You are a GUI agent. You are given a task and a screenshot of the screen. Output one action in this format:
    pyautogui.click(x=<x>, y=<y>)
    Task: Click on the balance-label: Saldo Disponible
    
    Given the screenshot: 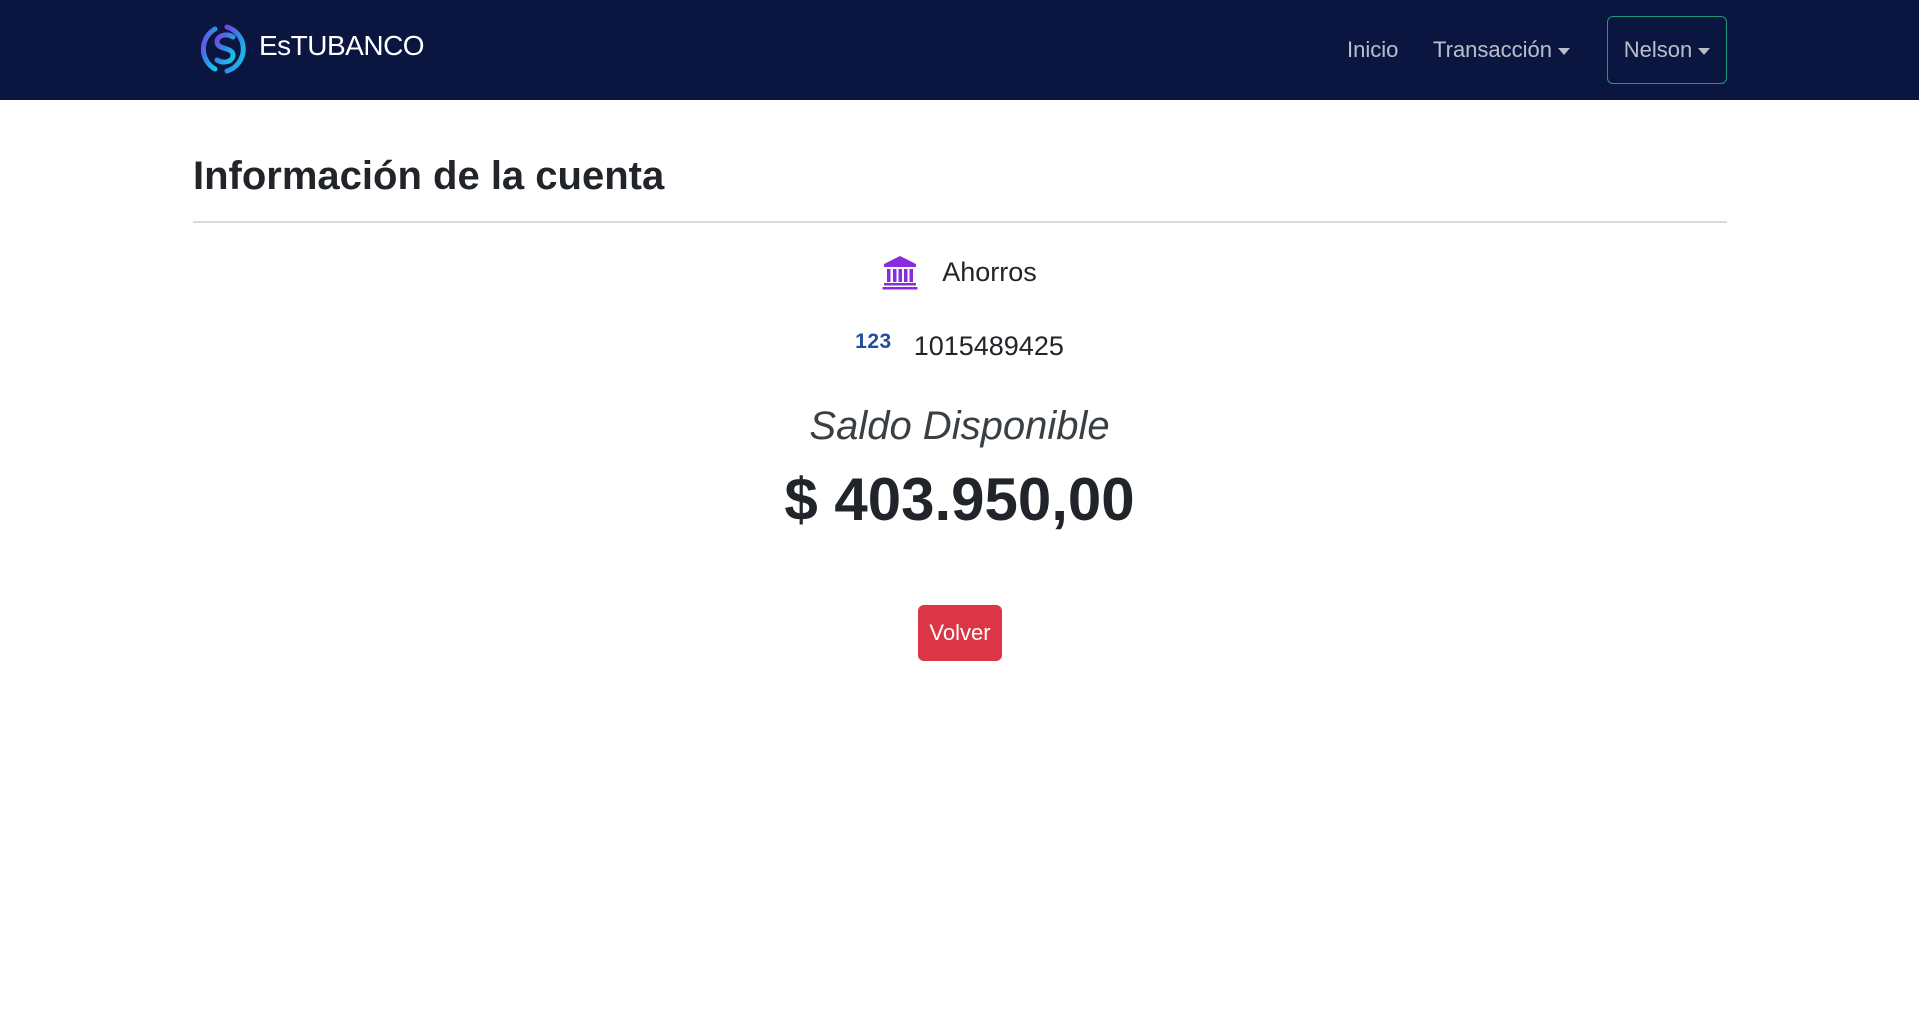 What is the action you would take?
    pyautogui.click(x=959, y=426)
    